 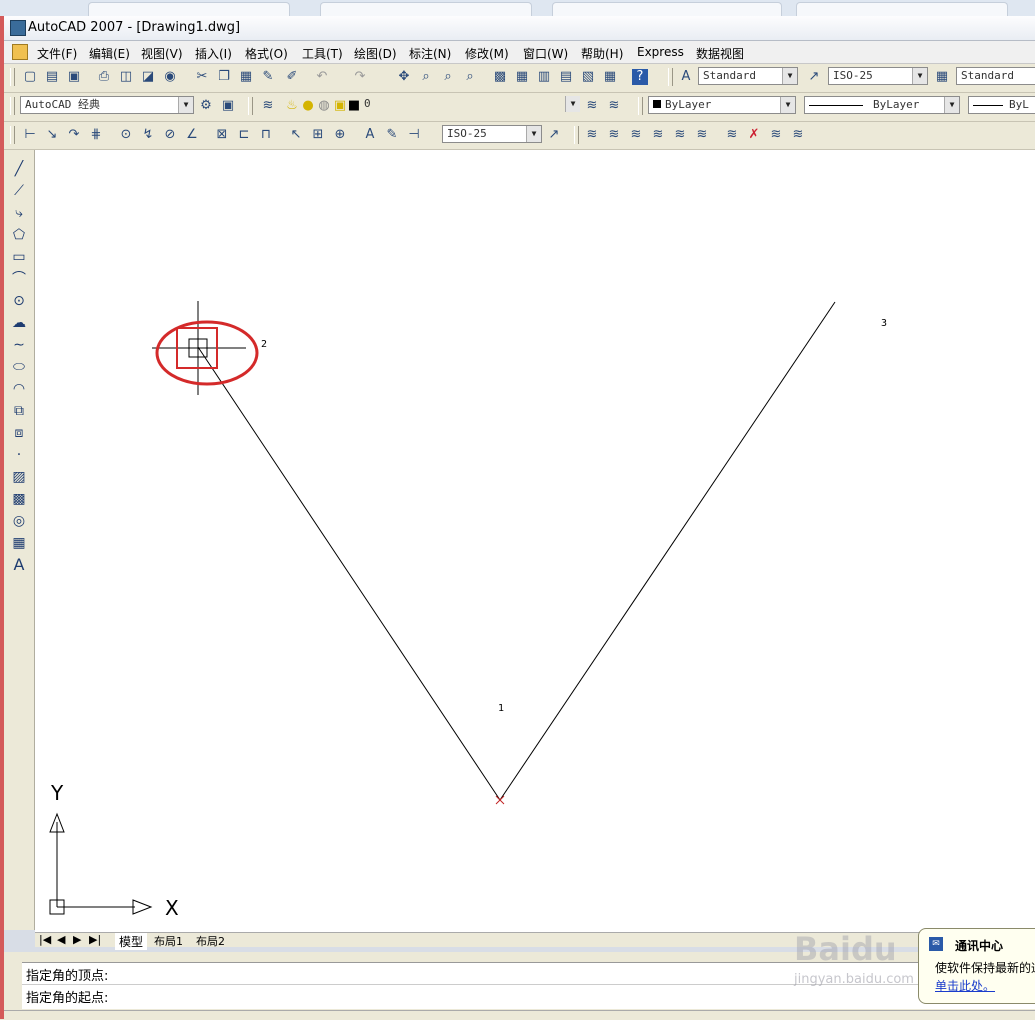 I want to click on layer-off-icon: ≋, so click(x=702, y=135).